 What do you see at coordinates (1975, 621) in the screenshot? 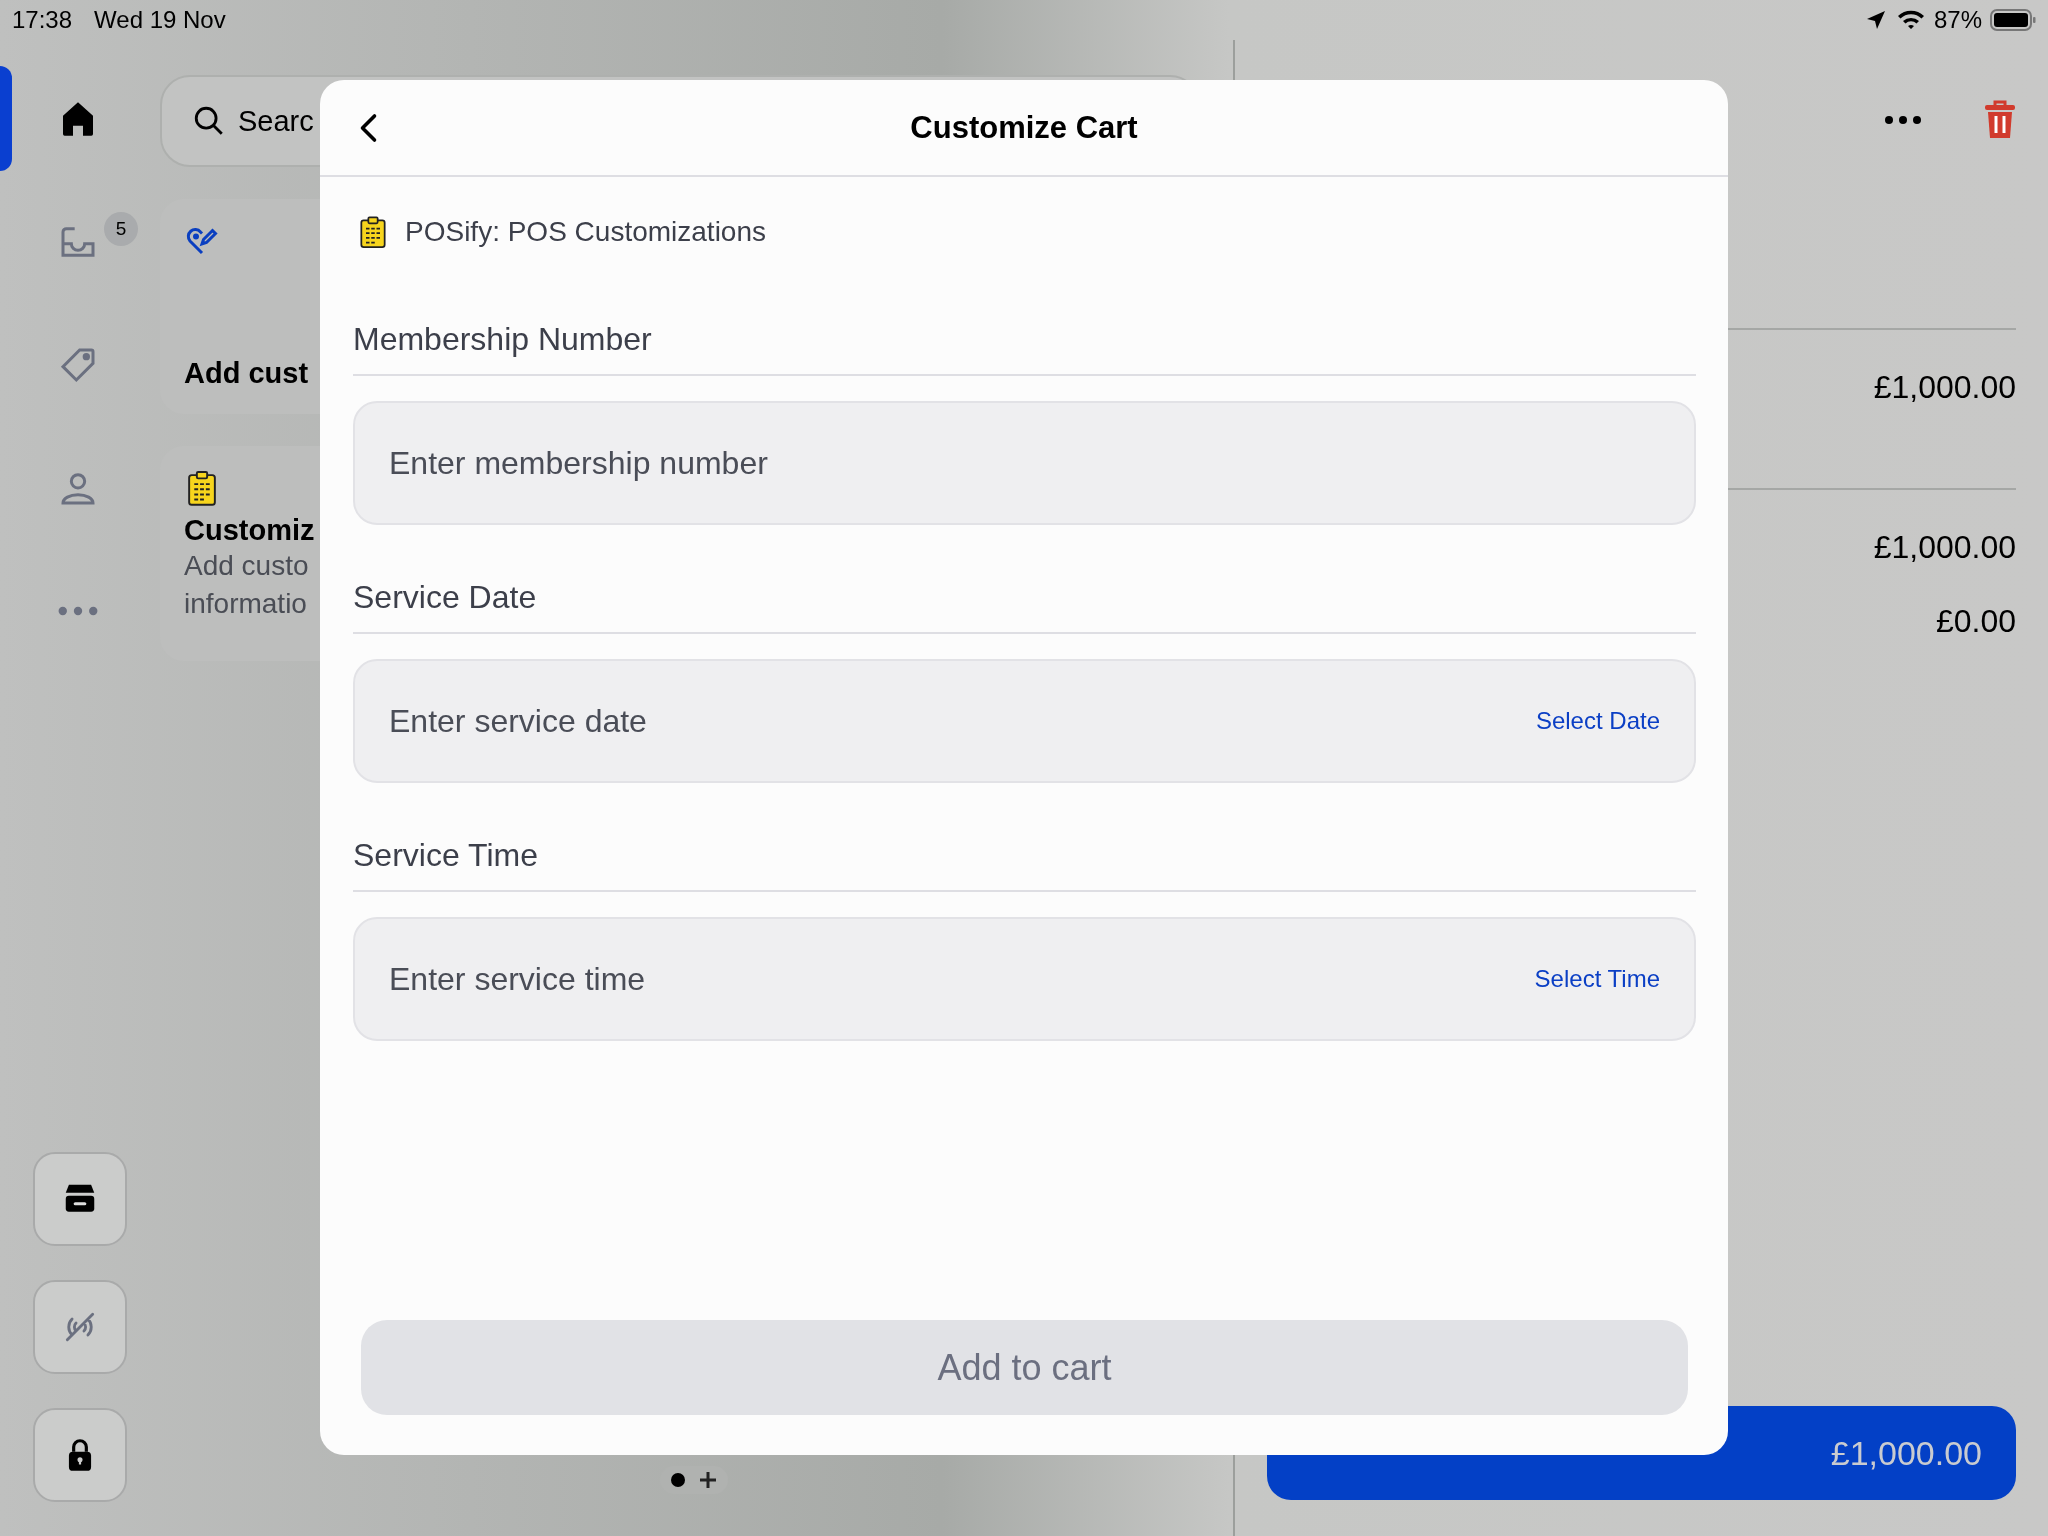
I see `amount-value: £0.00` at bounding box center [1975, 621].